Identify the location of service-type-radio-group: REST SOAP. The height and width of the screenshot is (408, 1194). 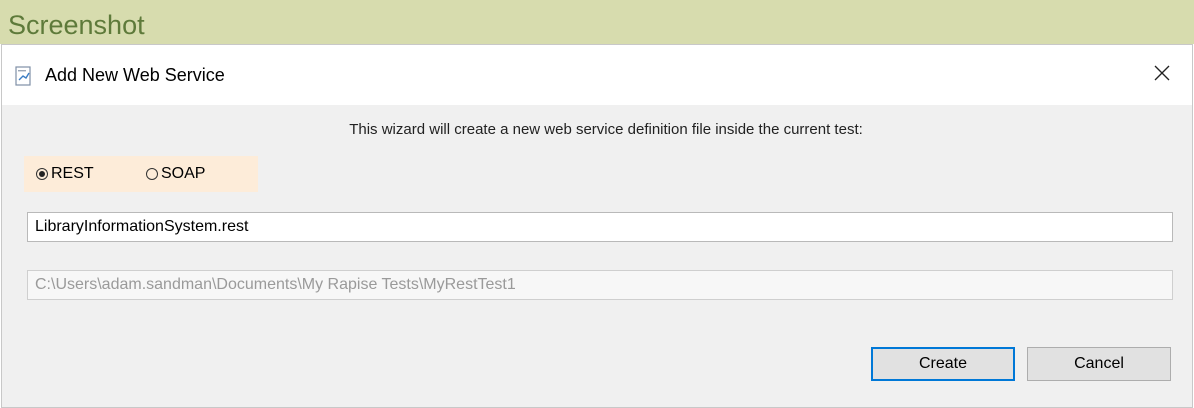
(141, 174).